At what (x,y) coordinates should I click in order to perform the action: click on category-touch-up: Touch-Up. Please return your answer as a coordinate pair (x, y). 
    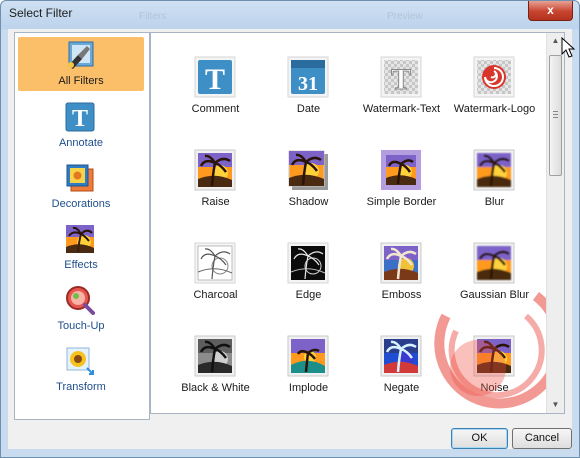
    Looking at the image, I should click on (81, 309).